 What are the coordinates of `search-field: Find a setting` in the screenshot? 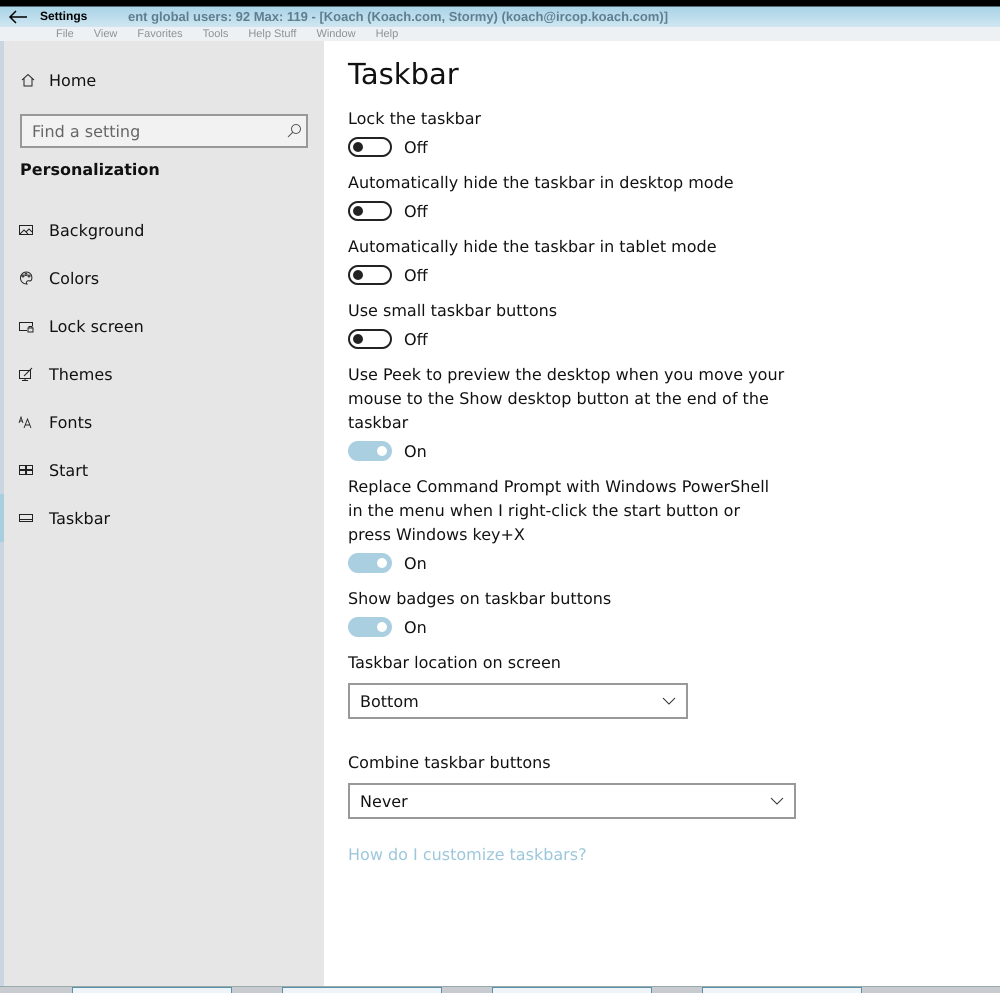 It's located at (164, 131).